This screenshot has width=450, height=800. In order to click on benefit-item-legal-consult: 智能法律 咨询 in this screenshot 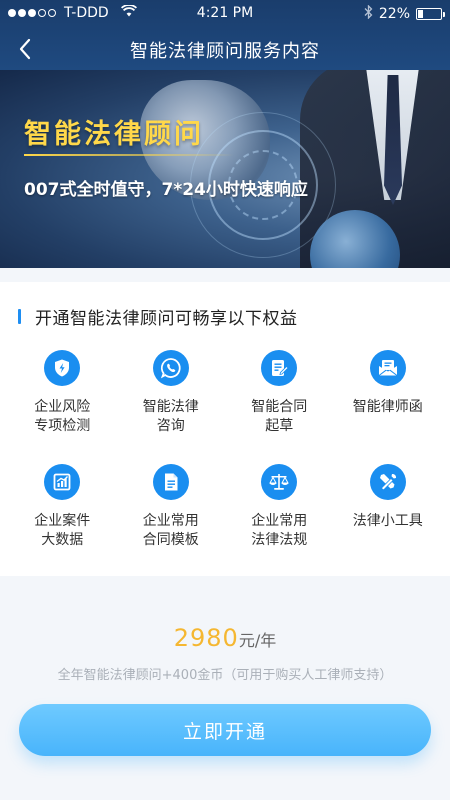, I will do `click(171, 407)`.